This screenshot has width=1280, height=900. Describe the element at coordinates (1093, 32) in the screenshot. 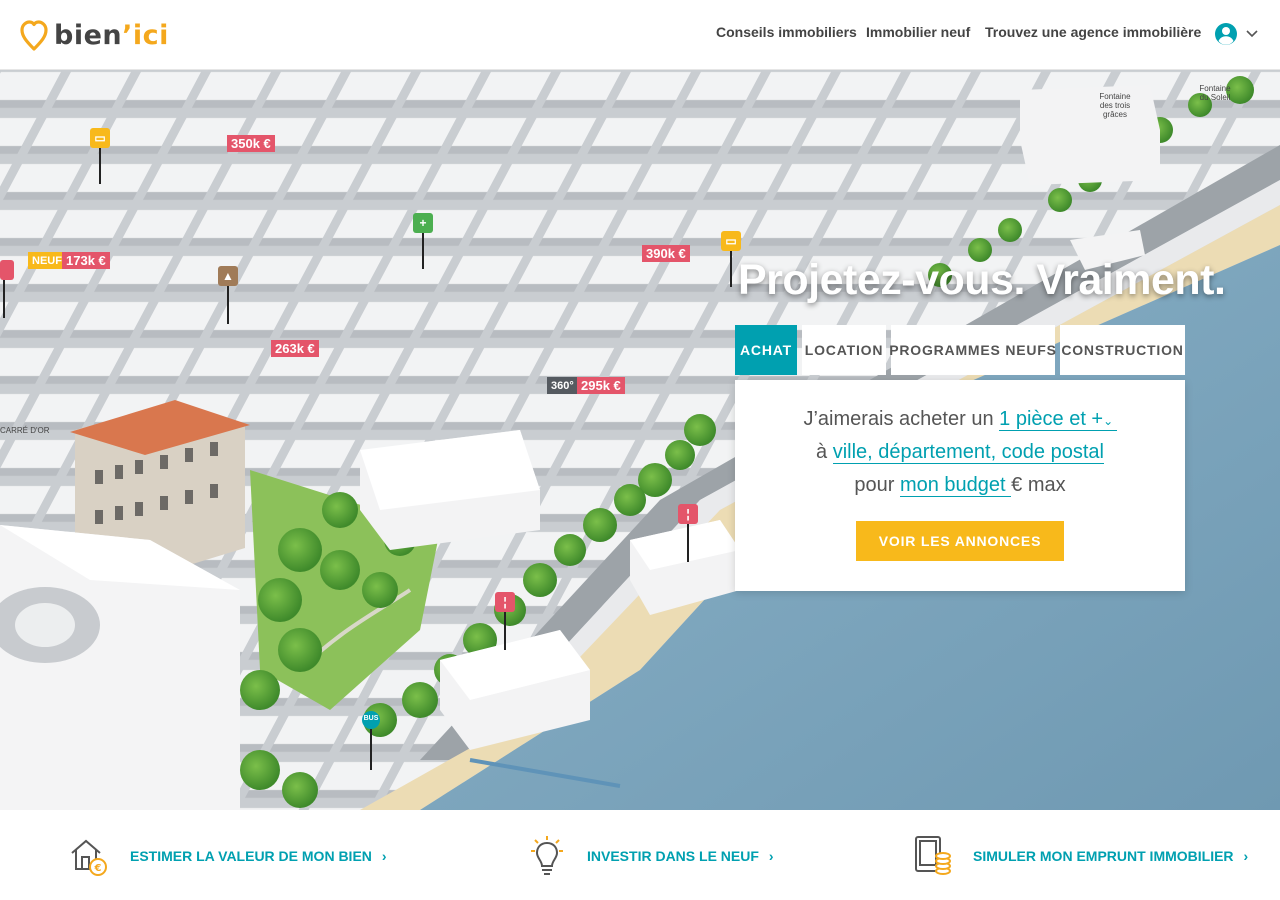

I see `nav-trouvez-agence: Trouvez une agence immobilière` at that location.